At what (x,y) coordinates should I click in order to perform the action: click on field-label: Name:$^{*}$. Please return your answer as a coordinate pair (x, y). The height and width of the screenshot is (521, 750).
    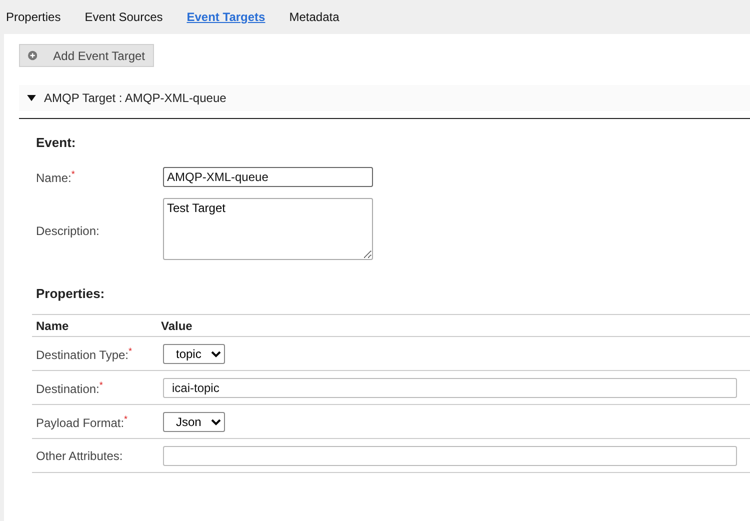
    Looking at the image, I should click on (55, 177).